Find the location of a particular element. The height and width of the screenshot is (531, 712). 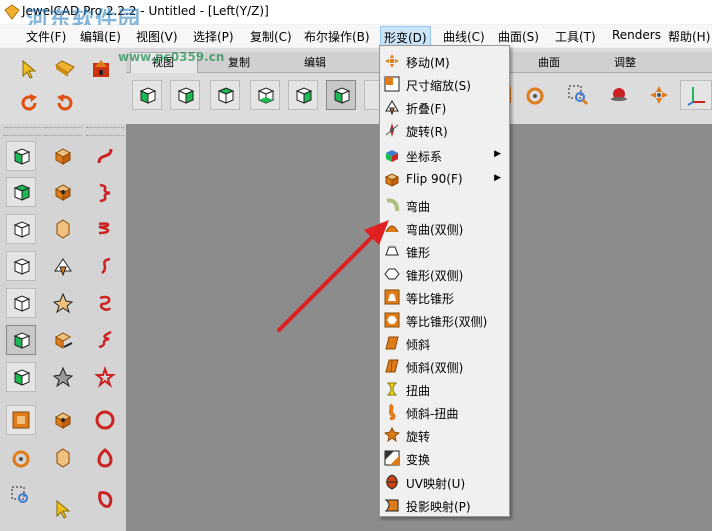

gear-star-tool is located at coordinates (63, 377).